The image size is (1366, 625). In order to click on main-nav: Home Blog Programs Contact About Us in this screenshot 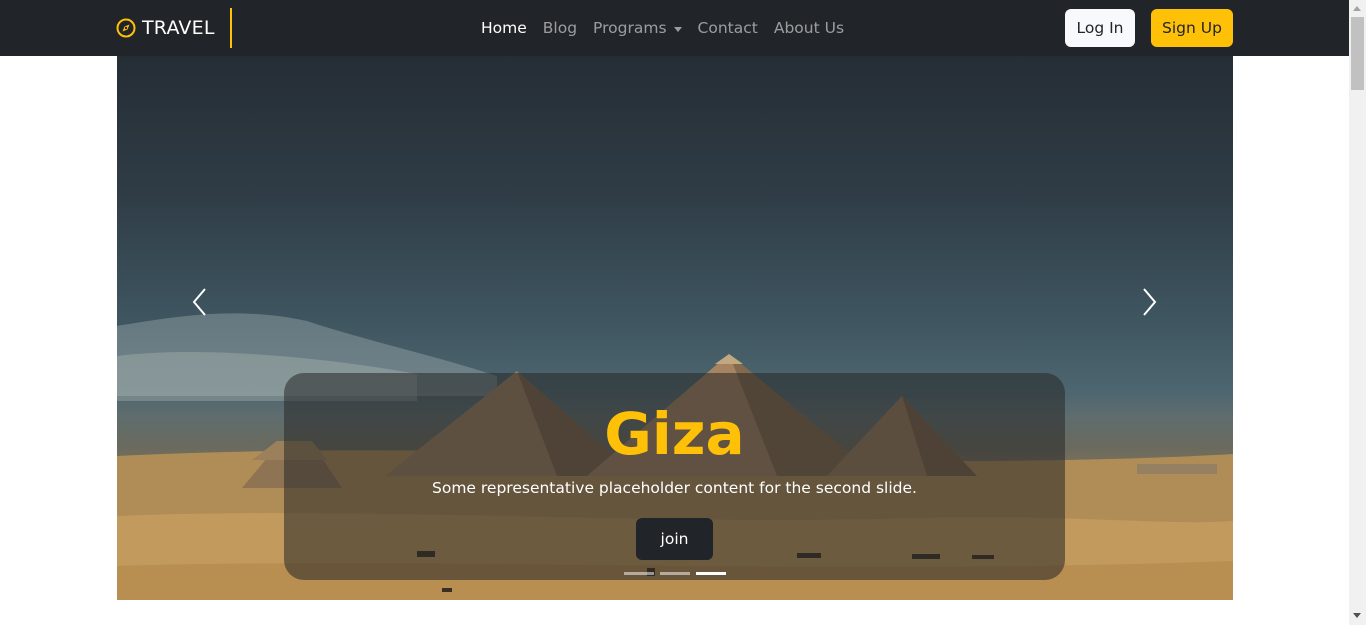, I will do `click(670, 28)`.